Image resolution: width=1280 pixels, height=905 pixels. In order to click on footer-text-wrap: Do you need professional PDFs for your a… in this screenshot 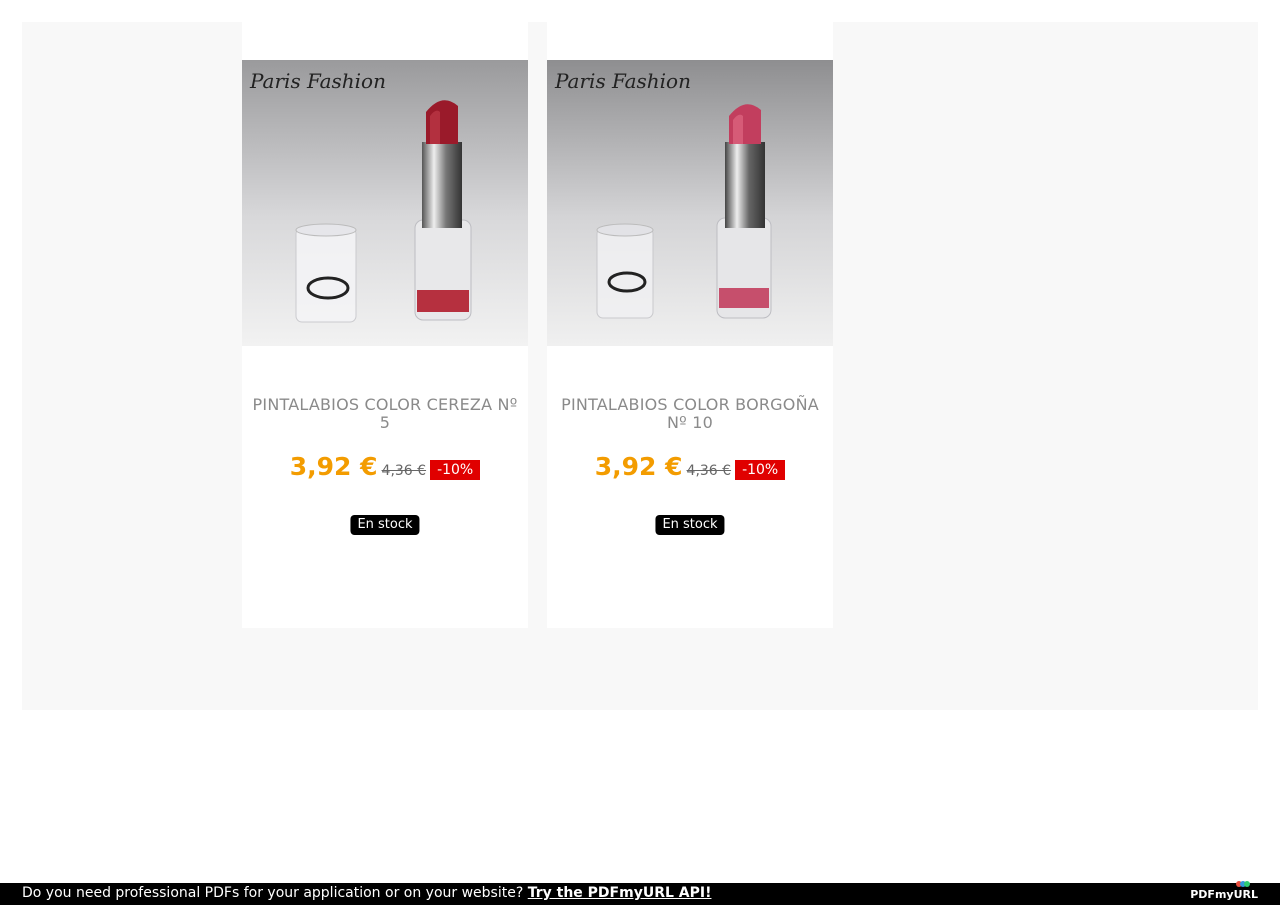, I will do `click(366, 893)`.